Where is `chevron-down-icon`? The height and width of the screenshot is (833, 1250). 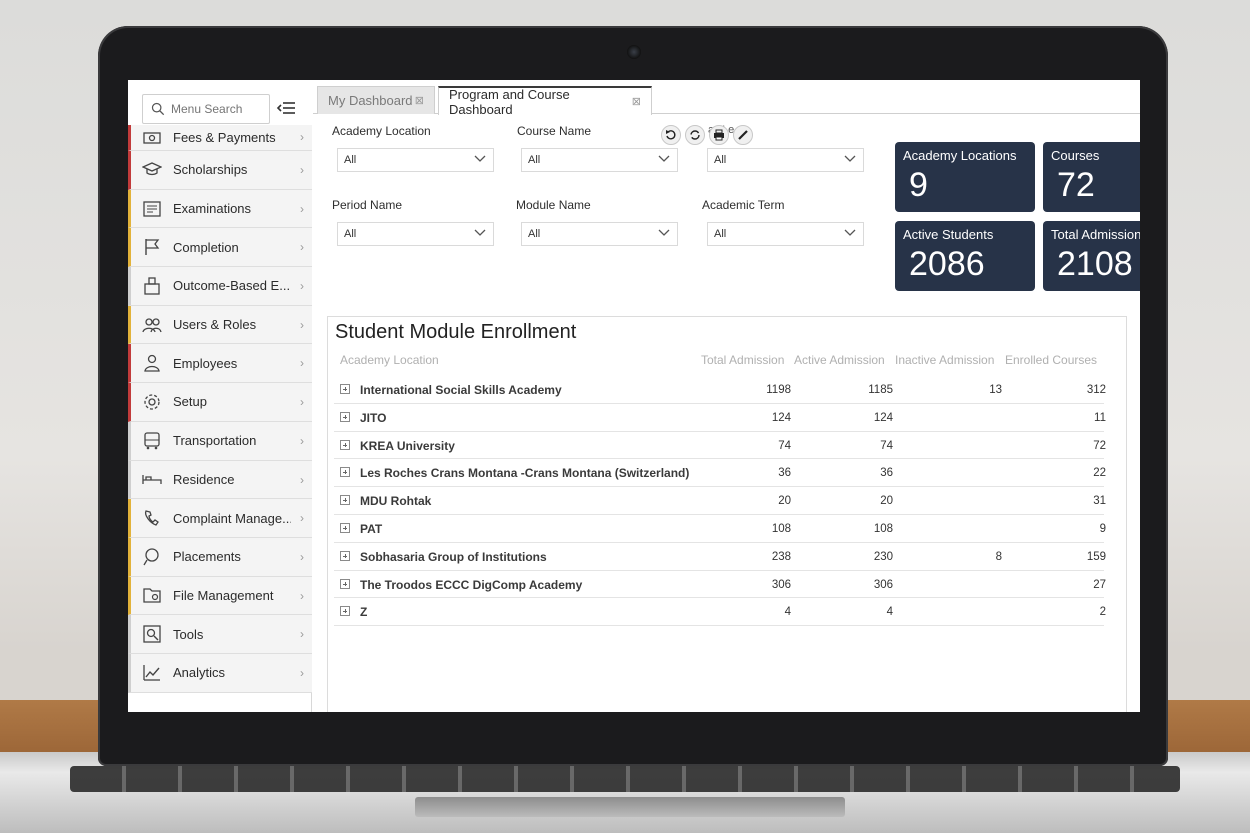 chevron-down-icon is located at coordinates (664, 158).